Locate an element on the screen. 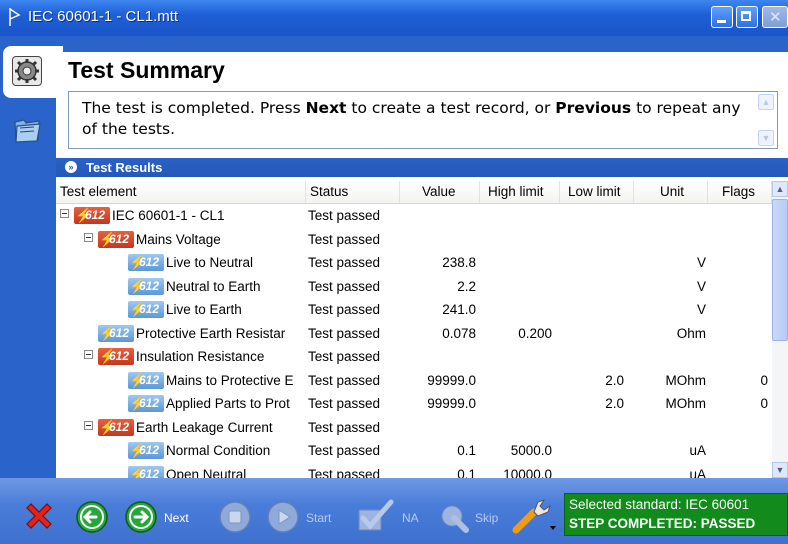 This screenshot has width=788, height=544. tools-dropdown-icon is located at coordinates (533, 516).